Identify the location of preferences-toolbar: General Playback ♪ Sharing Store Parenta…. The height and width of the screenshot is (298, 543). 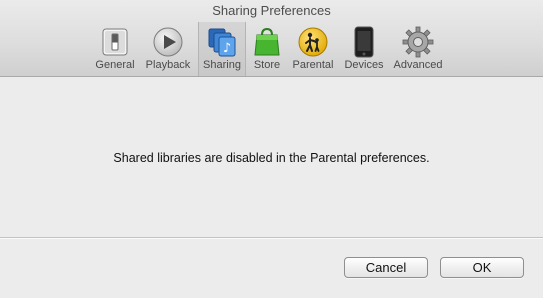
(269, 49).